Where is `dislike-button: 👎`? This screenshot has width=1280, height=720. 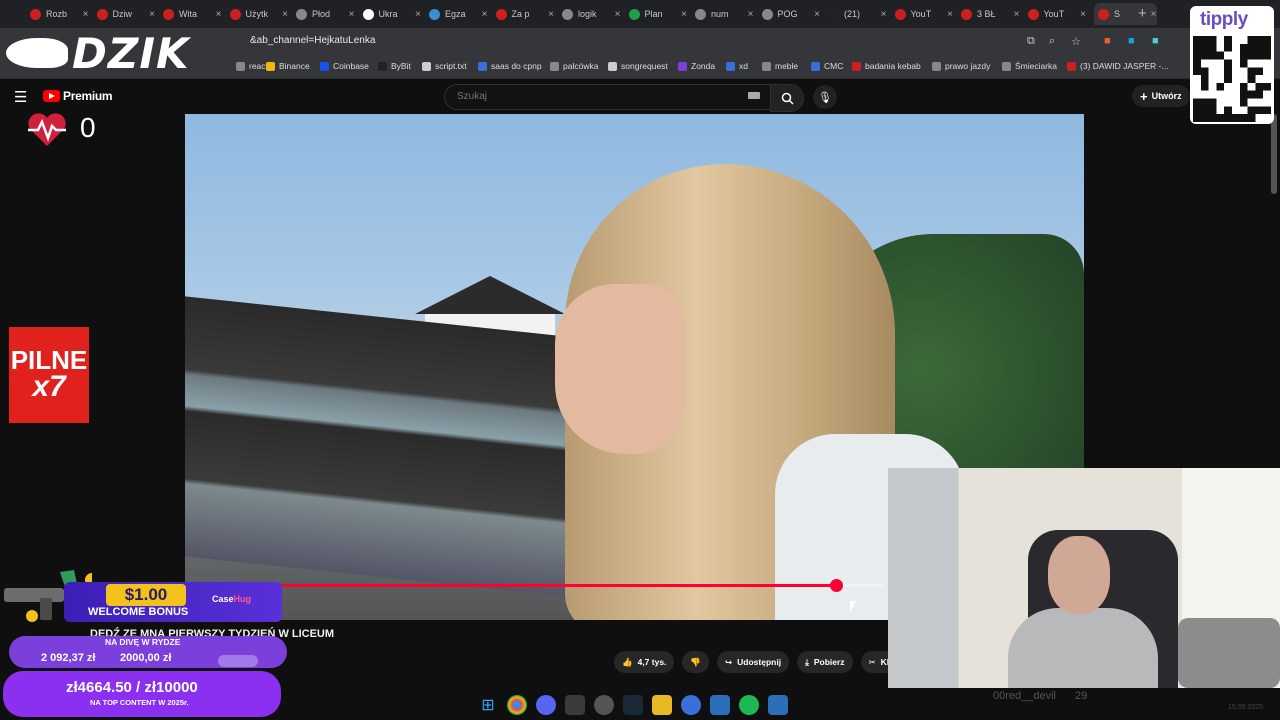 dislike-button: 👎 is located at coordinates (696, 662).